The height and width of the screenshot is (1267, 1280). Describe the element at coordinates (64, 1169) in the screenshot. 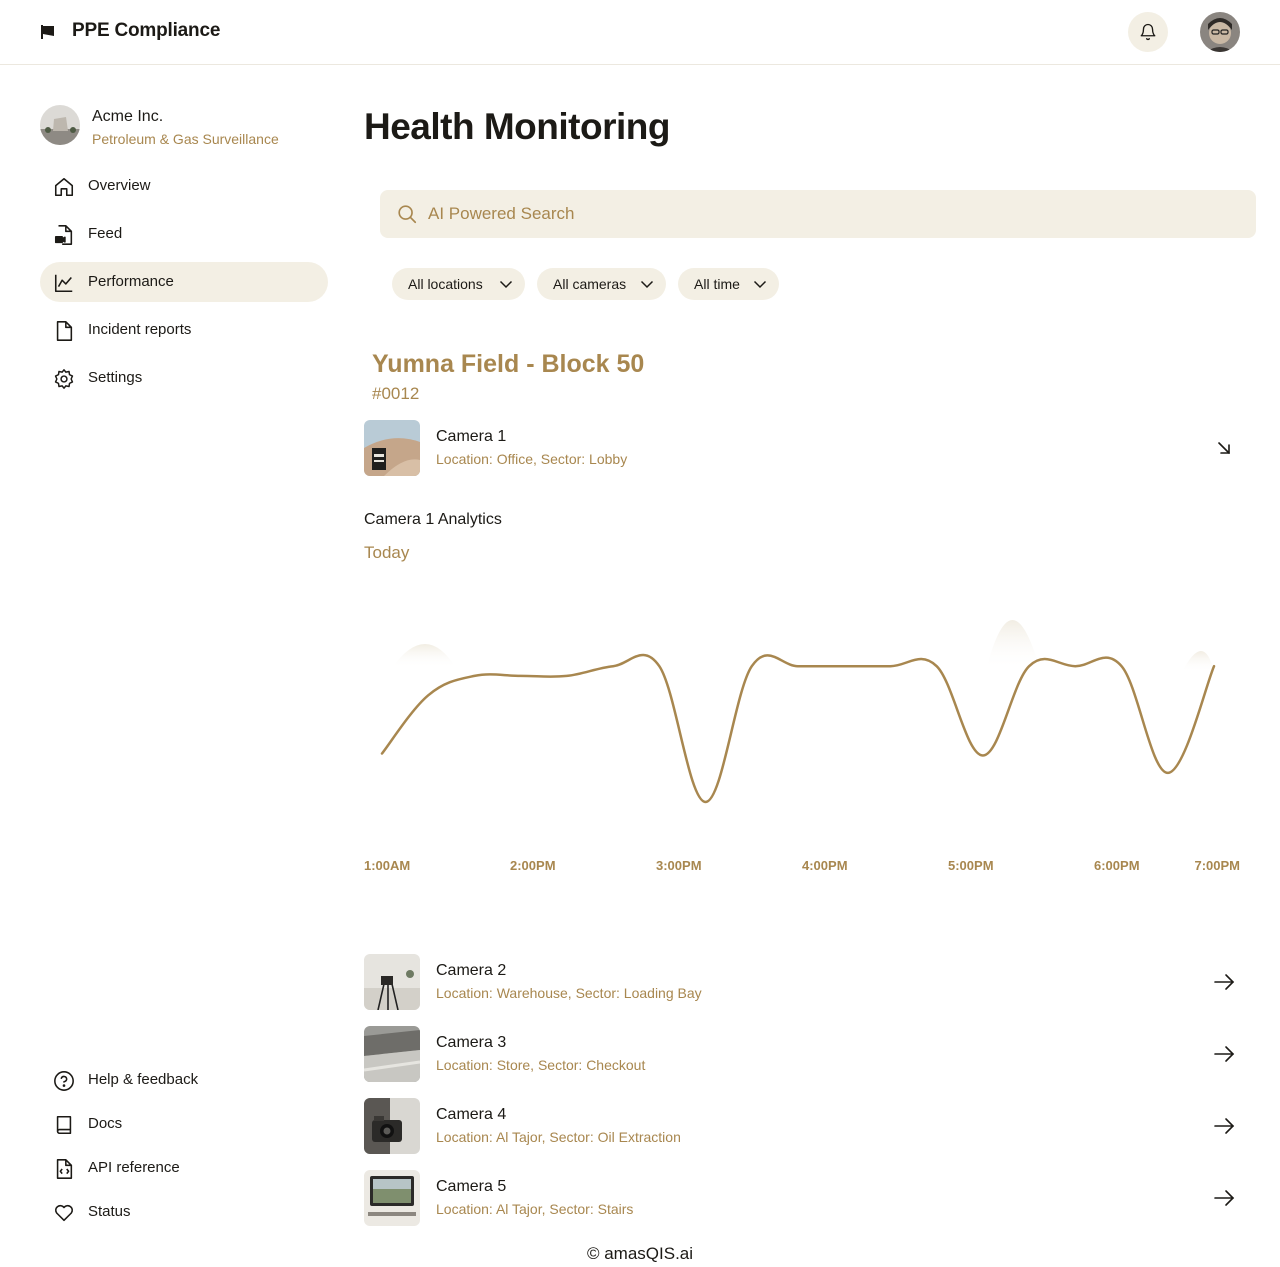

I see `code-file-icon` at that location.